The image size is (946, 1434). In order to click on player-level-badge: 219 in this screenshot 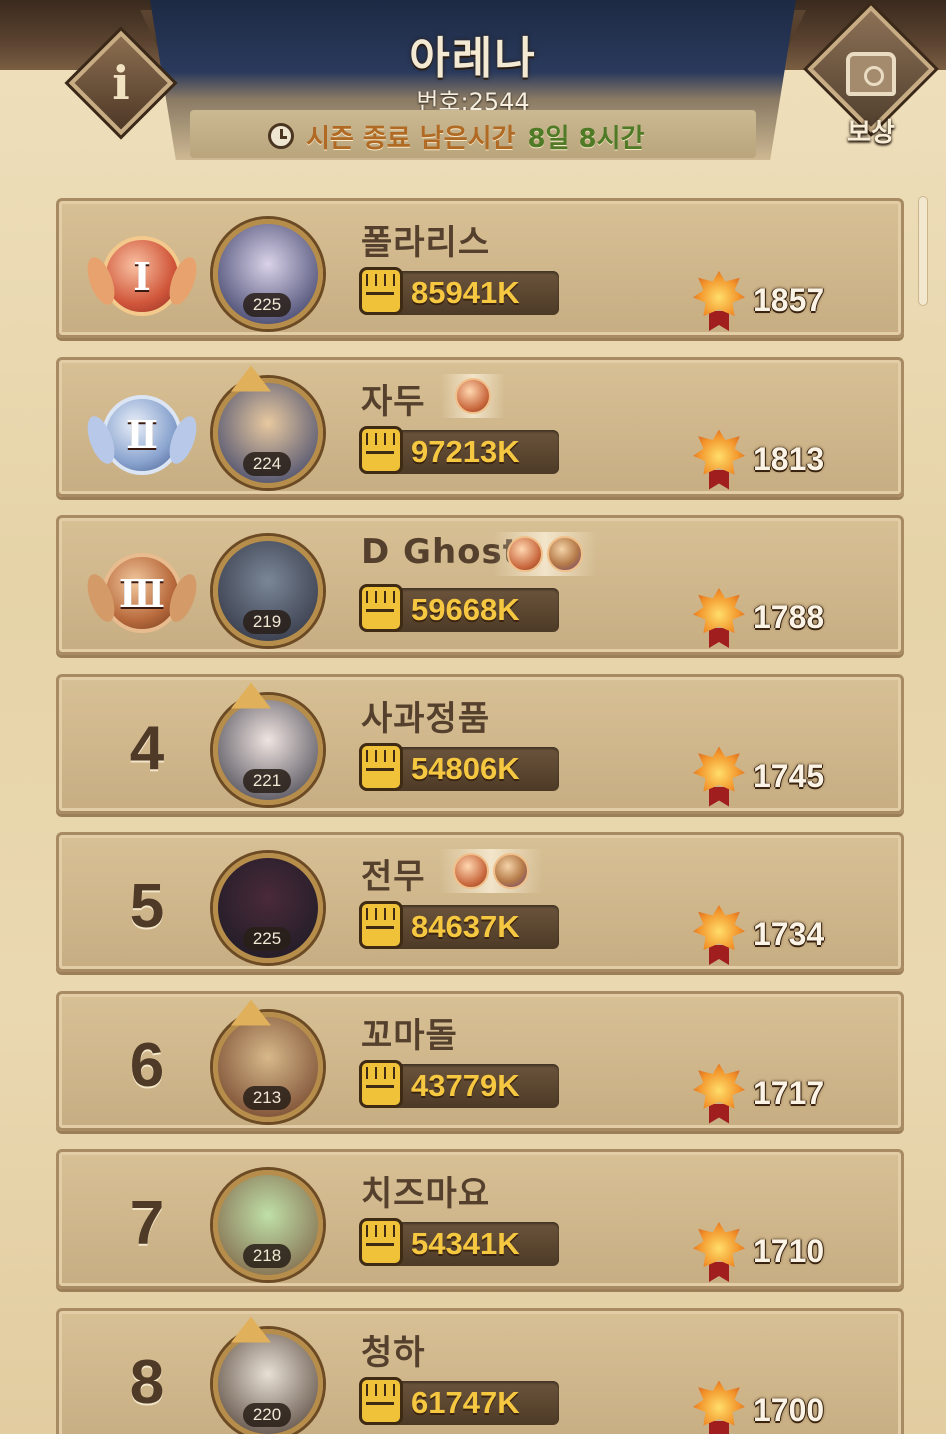, I will do `click(267, 622)`.